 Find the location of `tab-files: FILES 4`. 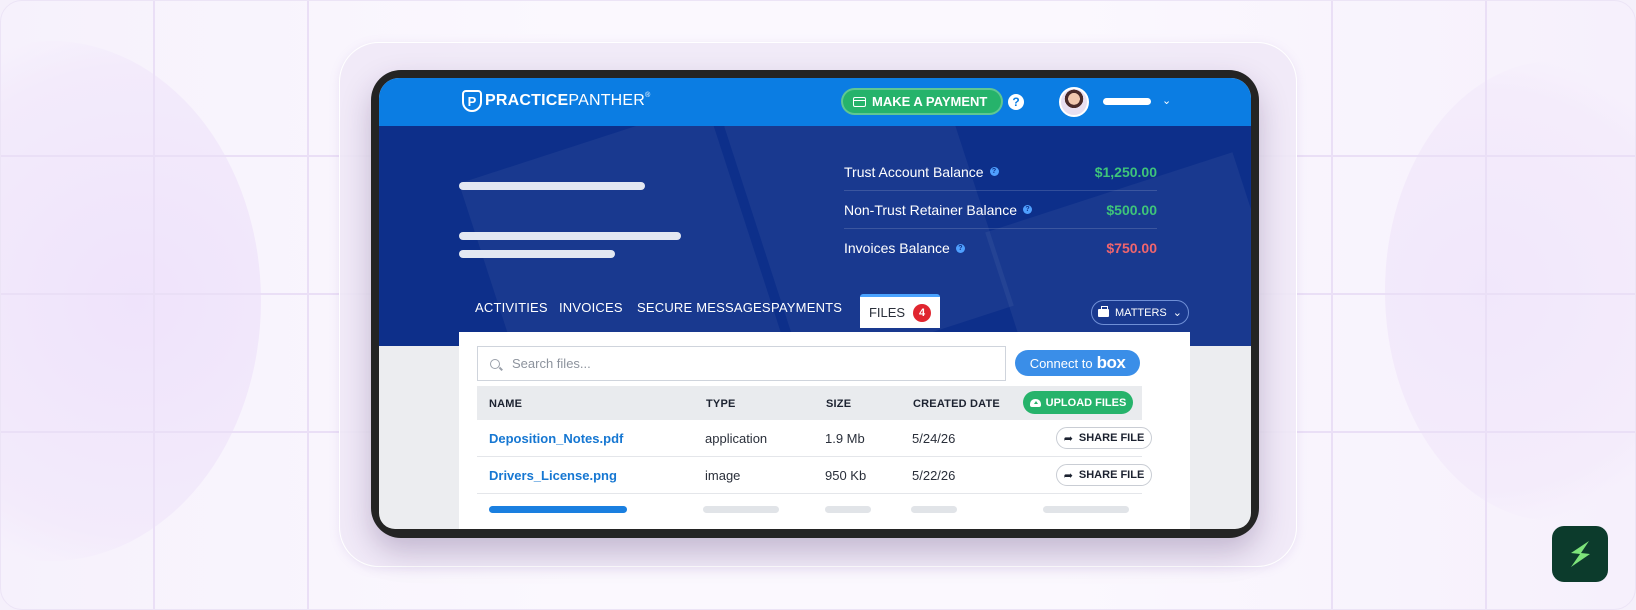

tab-files: FILES 4 is located at coordinates (900, 311).